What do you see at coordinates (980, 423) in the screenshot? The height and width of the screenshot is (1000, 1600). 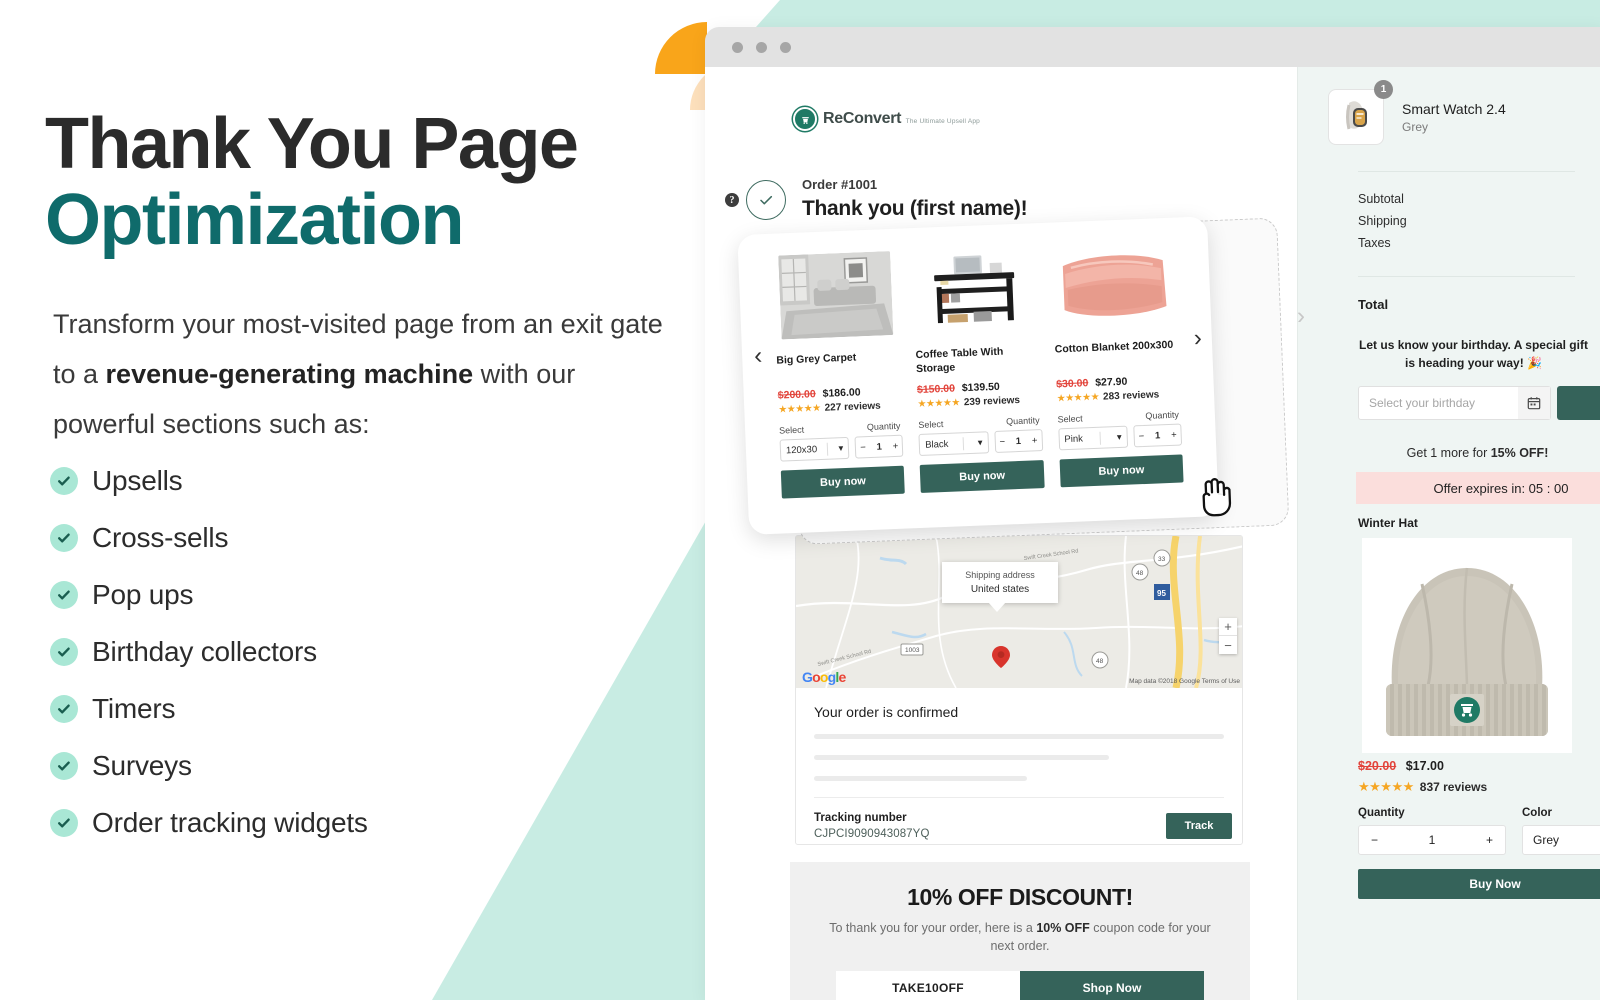 I see `product-field-labels: Select Quantity` at bounding box center [980, 423].